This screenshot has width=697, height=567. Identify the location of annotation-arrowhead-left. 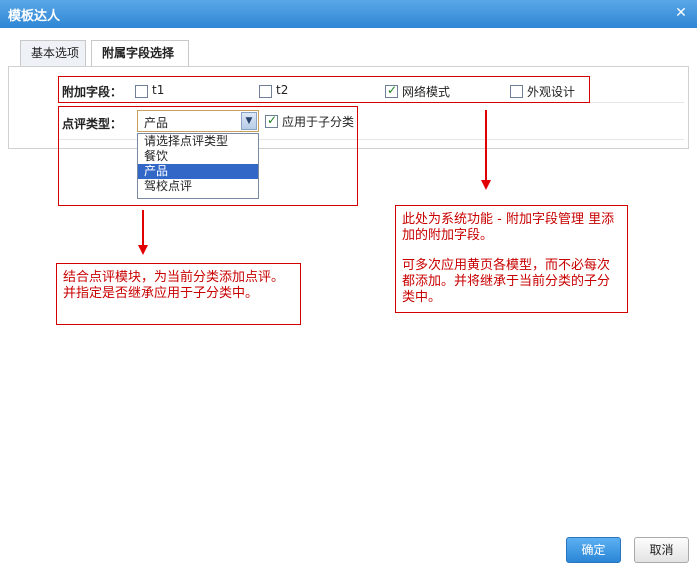
(143, 250).